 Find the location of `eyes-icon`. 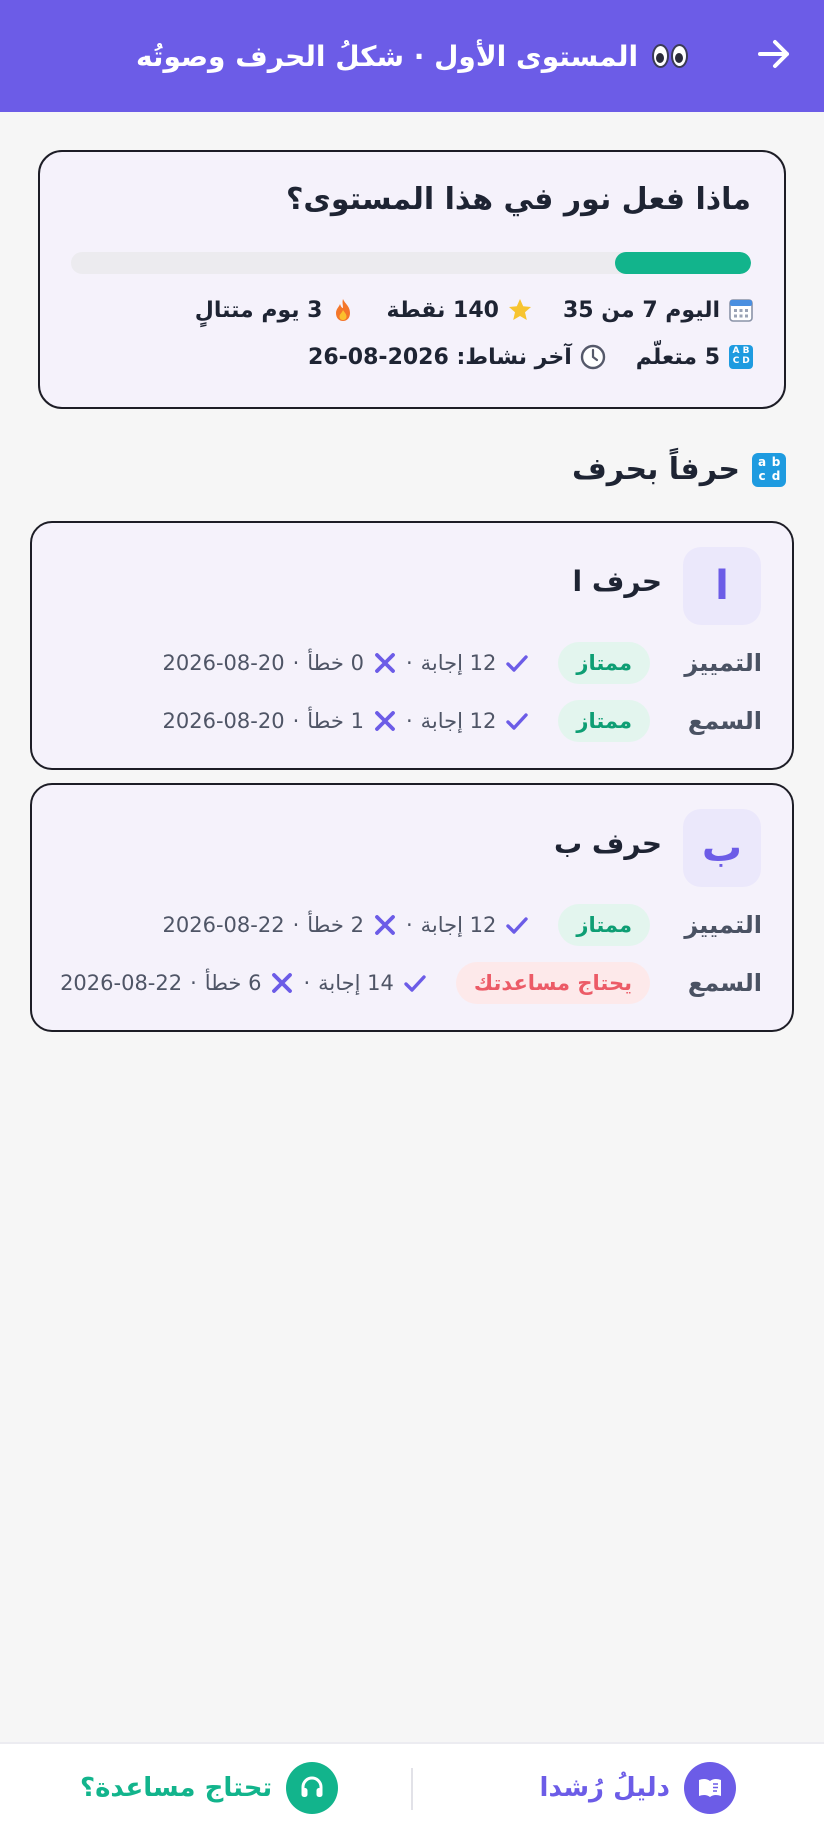

eyes-icon is located at coordinates (670, 56).